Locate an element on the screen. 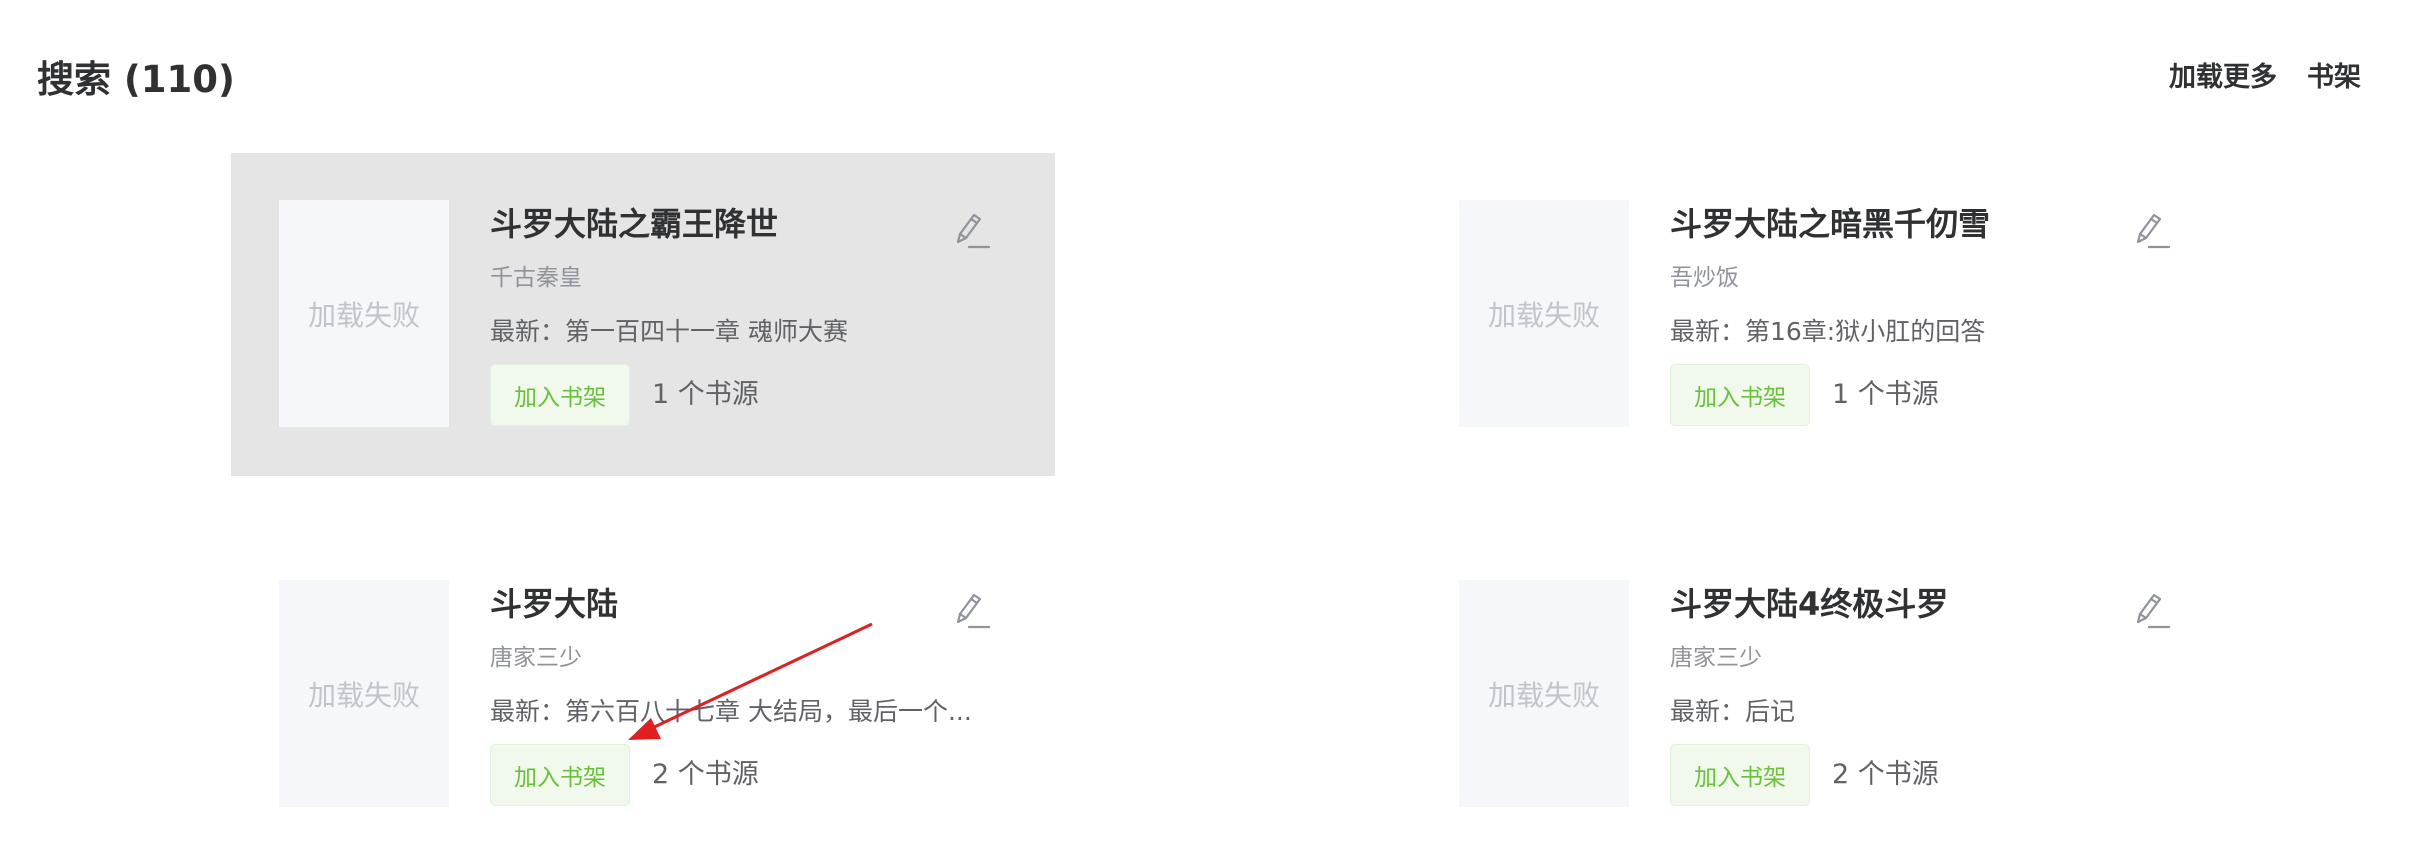  book-title: 斗罗大陆之霸王降世 is located at coordinates (634, 224).